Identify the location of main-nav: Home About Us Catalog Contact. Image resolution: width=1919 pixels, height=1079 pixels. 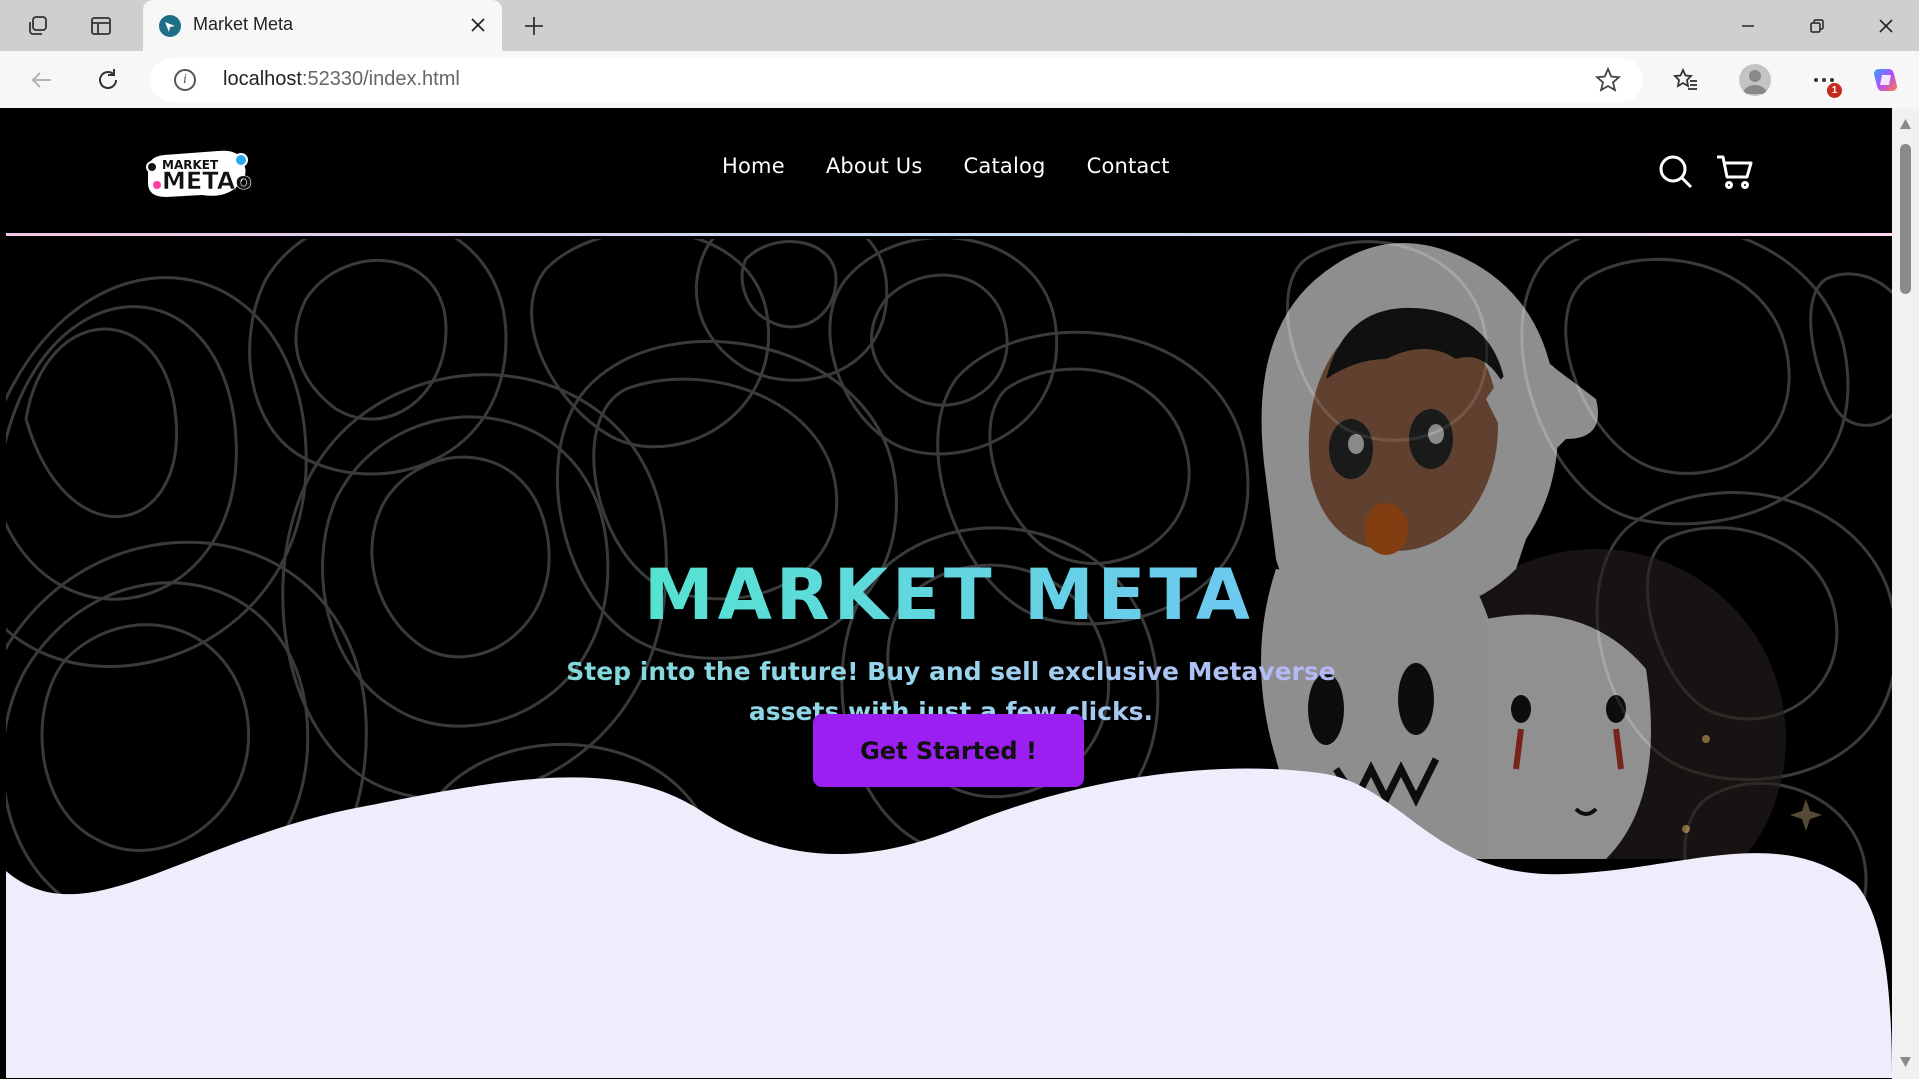
(946, 166).